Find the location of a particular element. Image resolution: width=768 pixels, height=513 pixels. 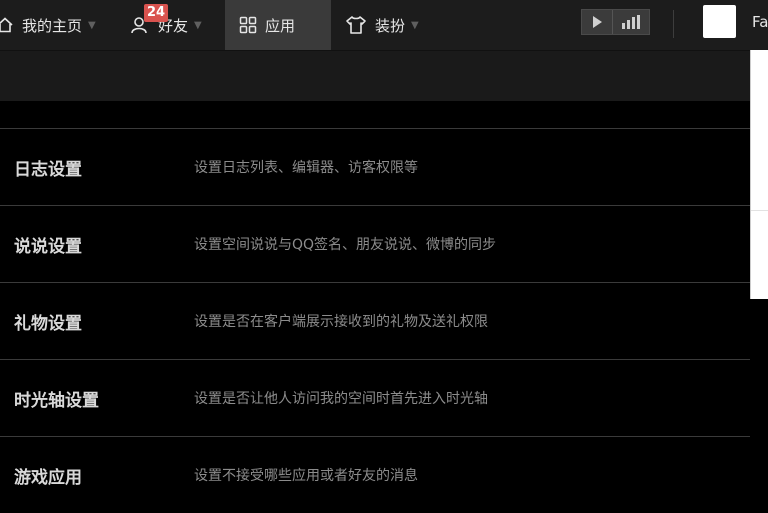

nav-item-dressup: 装扮 ▼ is located at coordinates (382, 25).